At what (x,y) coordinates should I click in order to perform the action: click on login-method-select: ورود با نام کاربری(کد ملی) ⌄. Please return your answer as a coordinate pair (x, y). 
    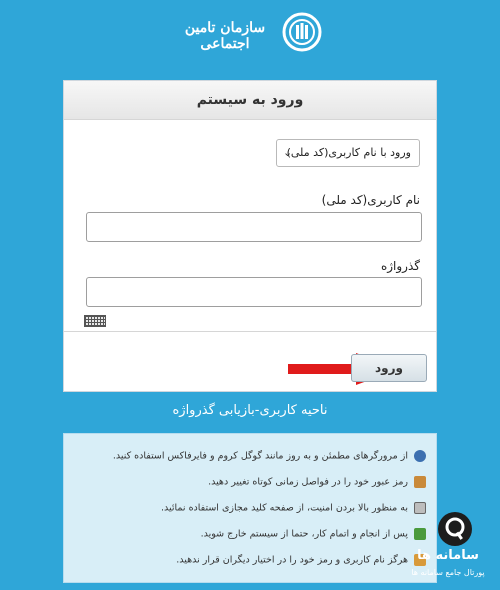
    Looking at the image, I should click on (348, 153).